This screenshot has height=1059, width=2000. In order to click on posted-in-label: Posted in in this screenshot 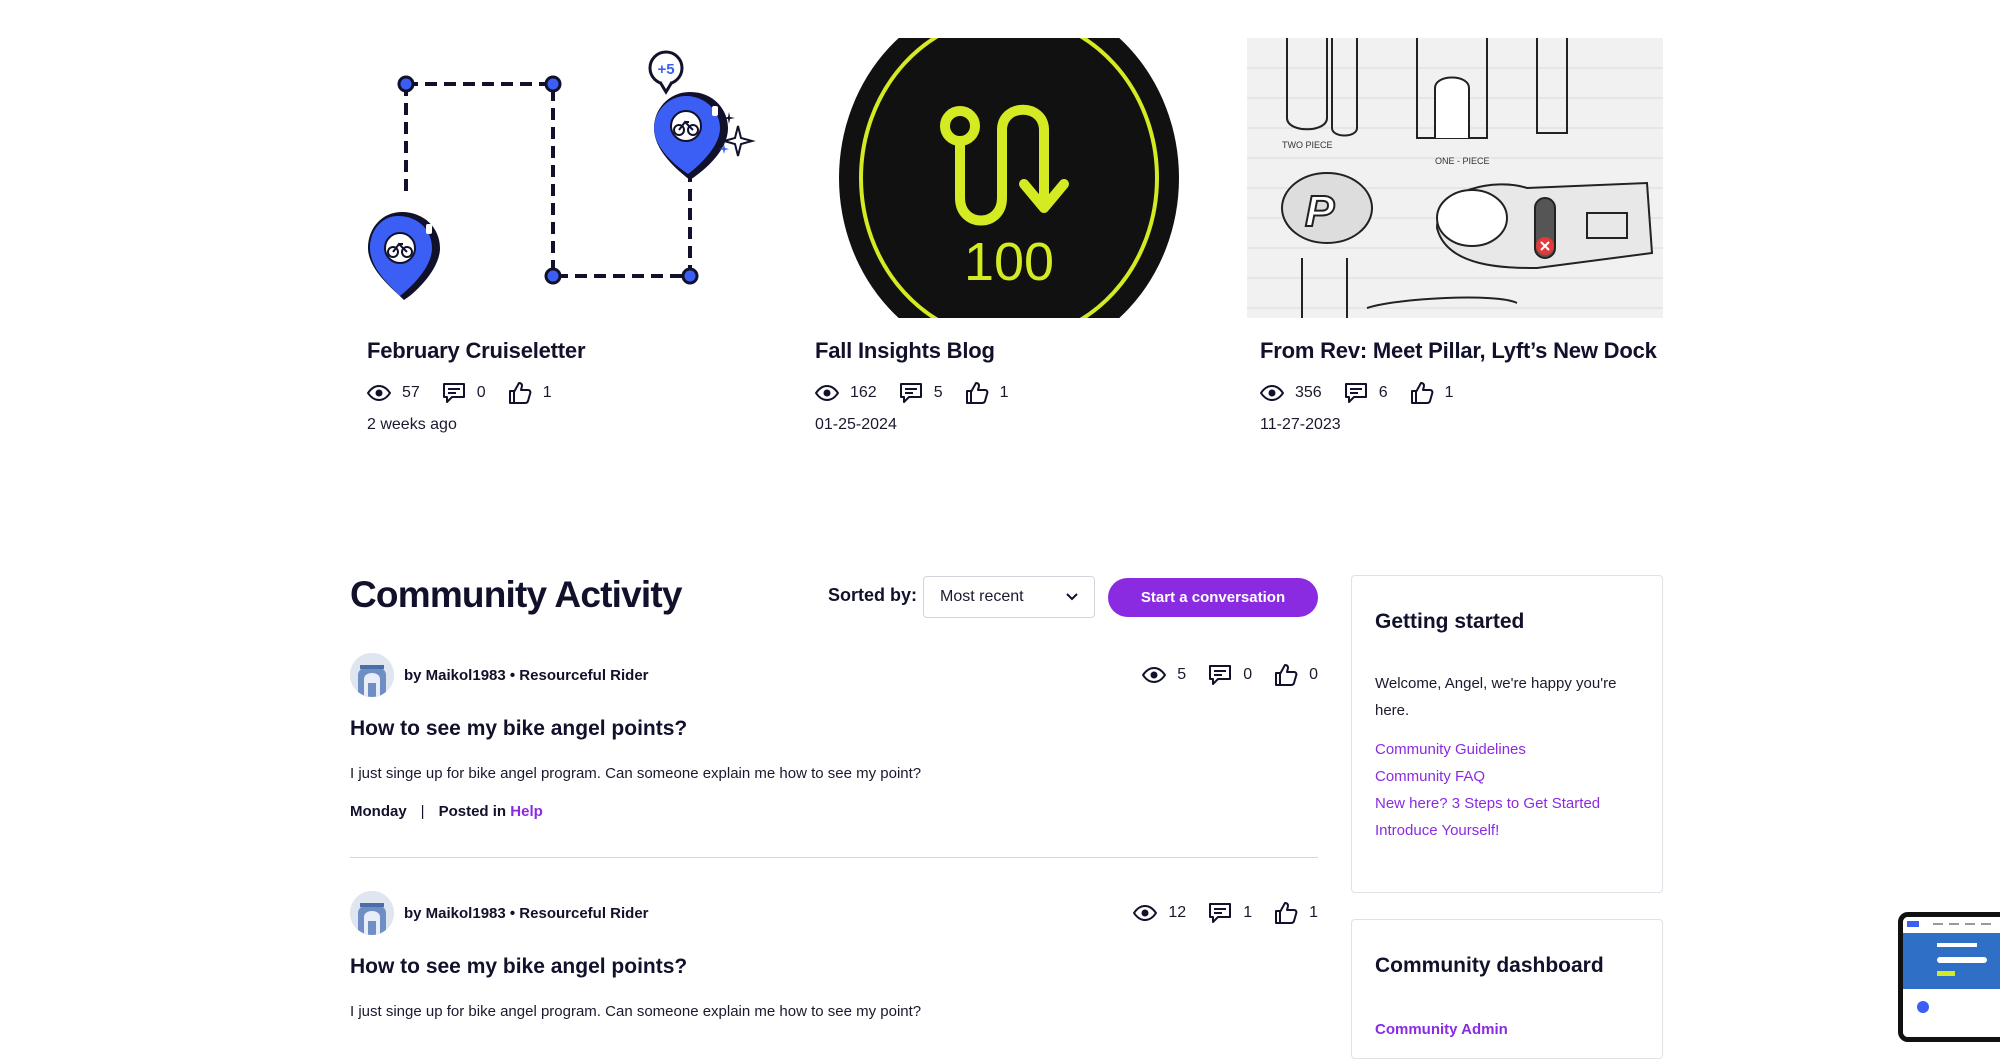, I will do `click(472, 811)`.